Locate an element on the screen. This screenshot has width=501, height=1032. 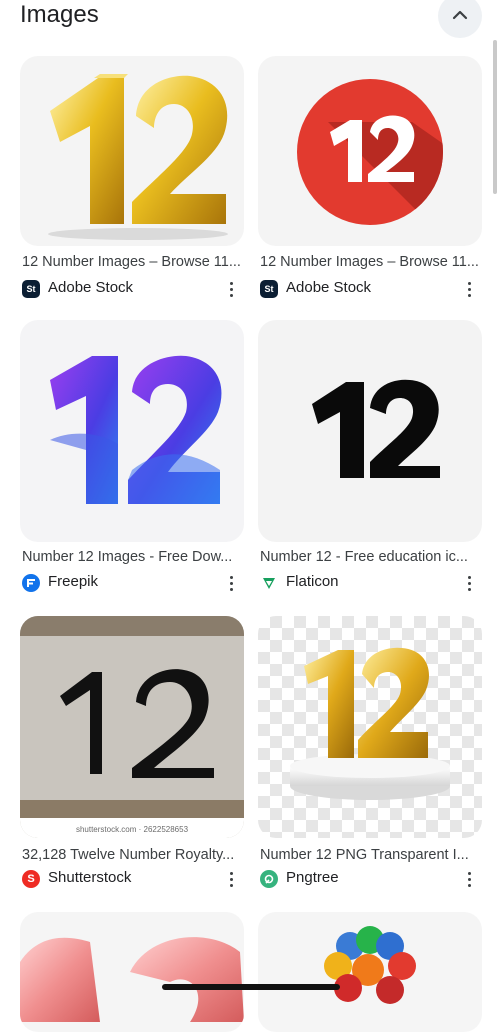
pngtree-logo-icon is located at coordinates (269, 879).